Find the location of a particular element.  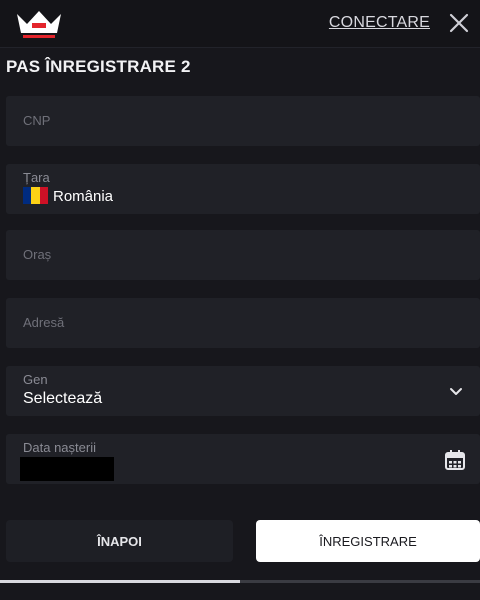

country-value: România is located at coordinates (83, 196).